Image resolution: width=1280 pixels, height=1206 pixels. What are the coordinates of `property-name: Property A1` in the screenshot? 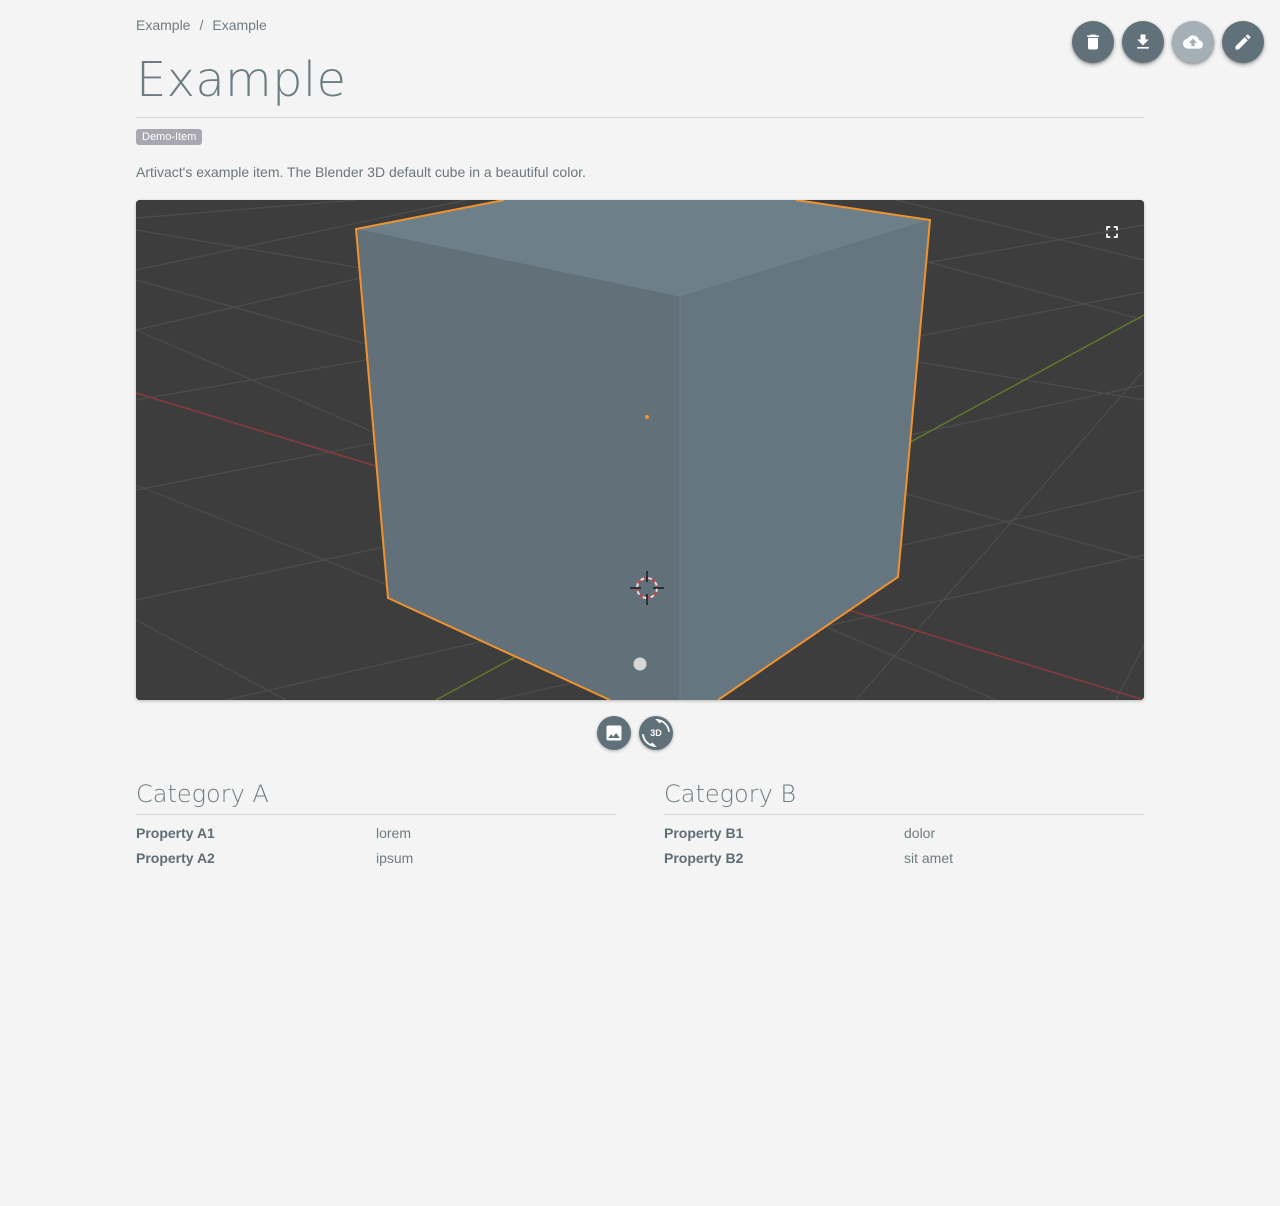 It's located at (175, 833).